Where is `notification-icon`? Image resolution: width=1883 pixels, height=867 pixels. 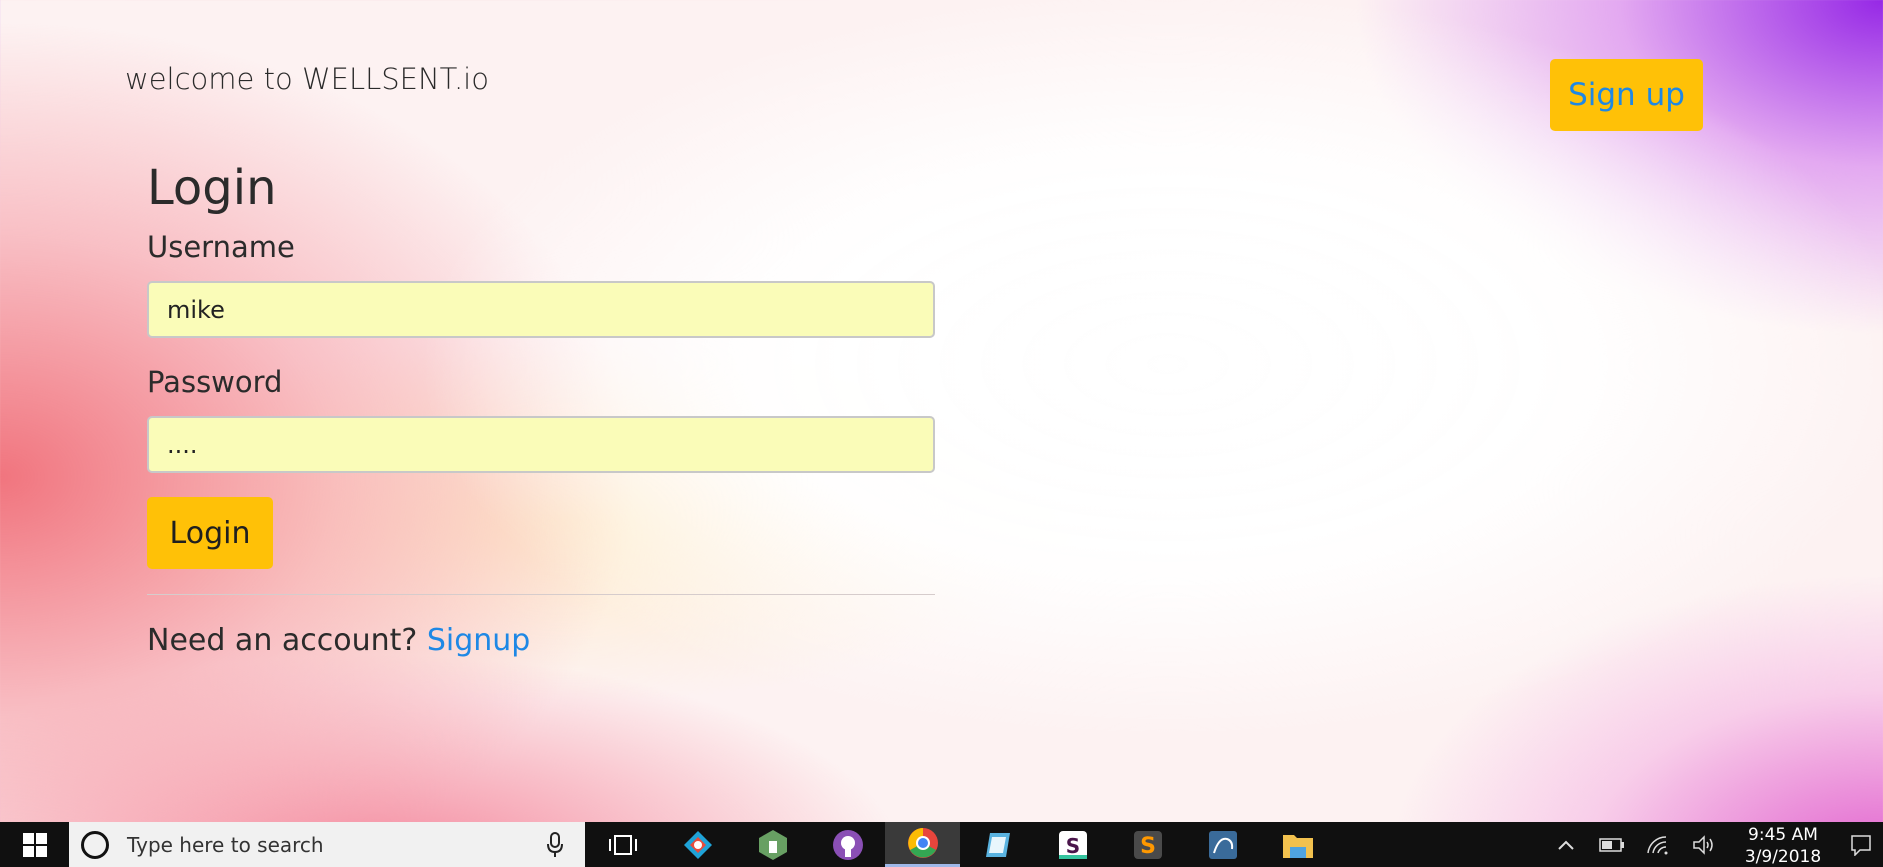
notification-icon is located at coordinates (1861, 845).